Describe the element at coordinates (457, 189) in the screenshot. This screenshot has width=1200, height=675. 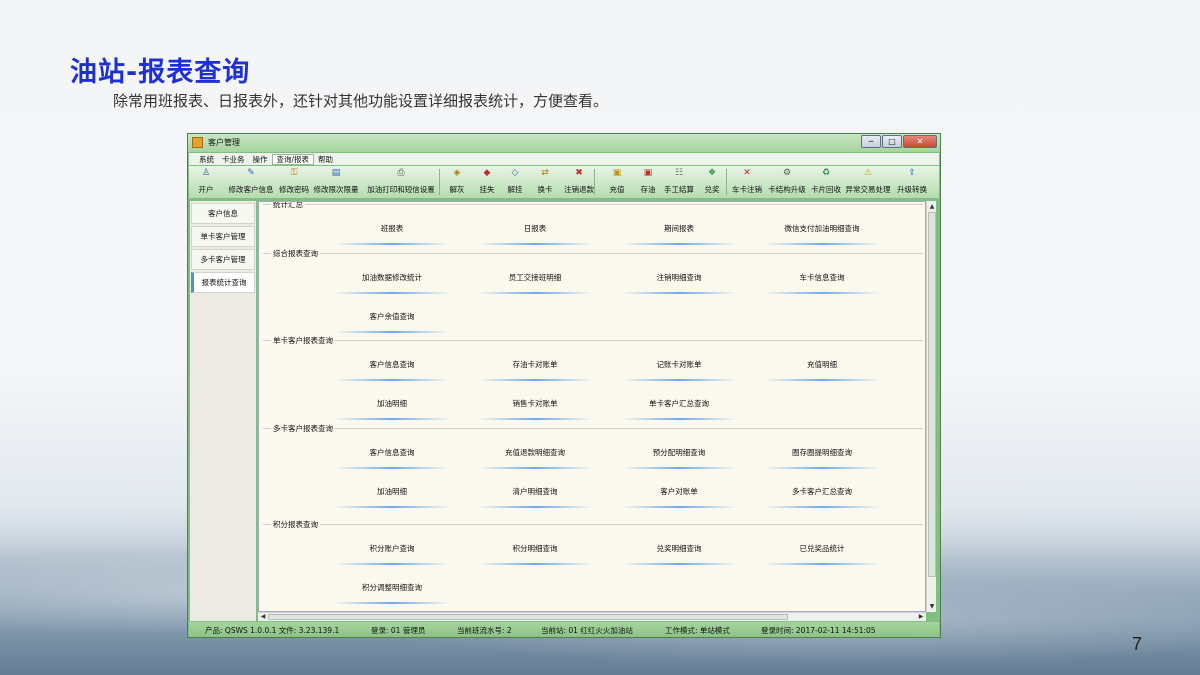
I see `toolbar-button-label: 解灰` at that location.